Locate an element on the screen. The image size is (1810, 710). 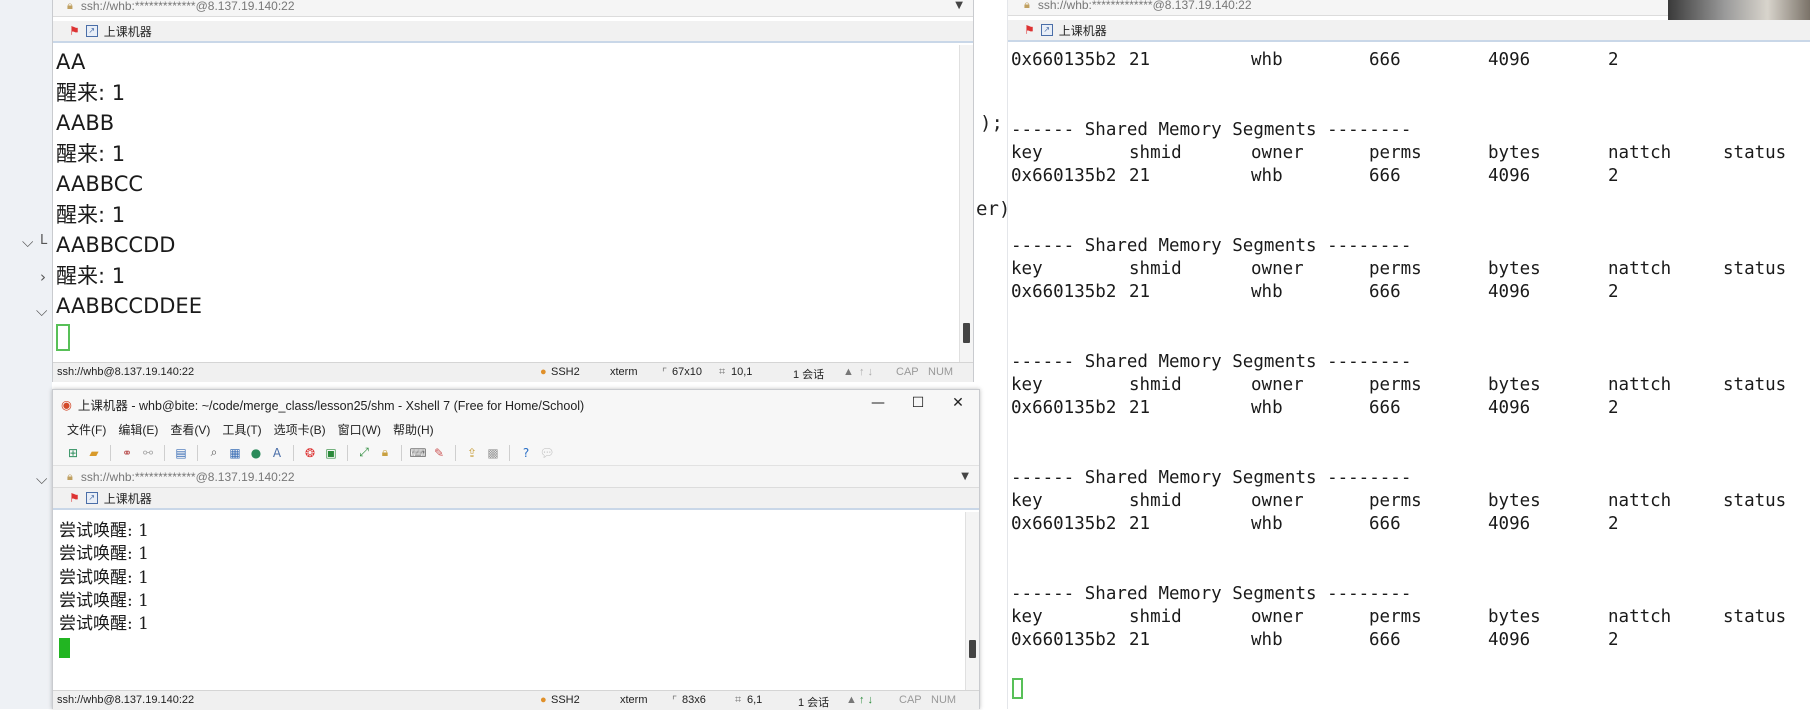
fullscreen-icon: ⤢ is located at coordinates (364, 453).